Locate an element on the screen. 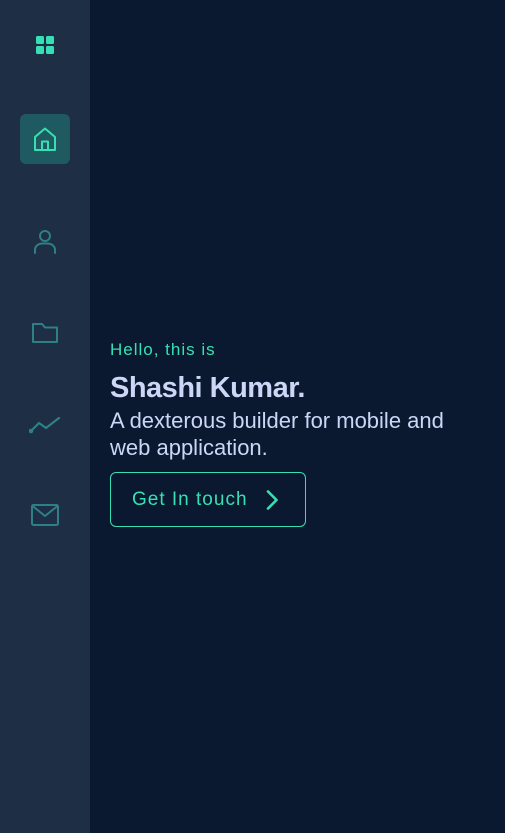 The image size is (505, 833). folder-icon is located at coordinates (45, 333).